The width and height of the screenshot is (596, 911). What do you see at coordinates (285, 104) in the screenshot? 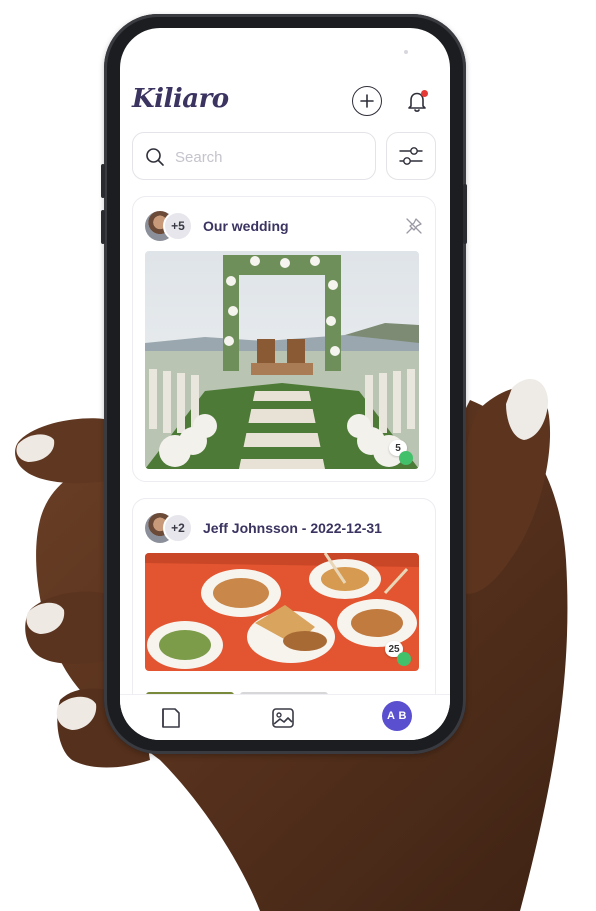
I see `app-header: Kiliaro` at bounding box center [285, 104].